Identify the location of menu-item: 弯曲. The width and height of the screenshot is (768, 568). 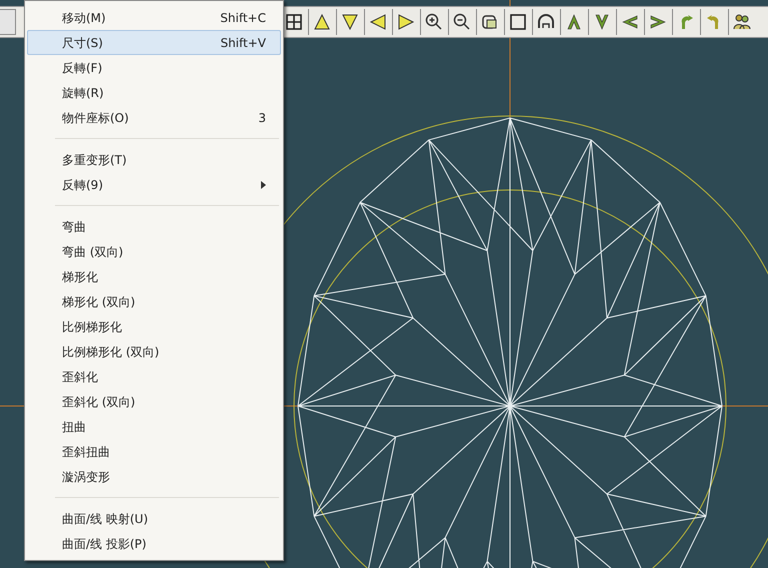
(154, 226).